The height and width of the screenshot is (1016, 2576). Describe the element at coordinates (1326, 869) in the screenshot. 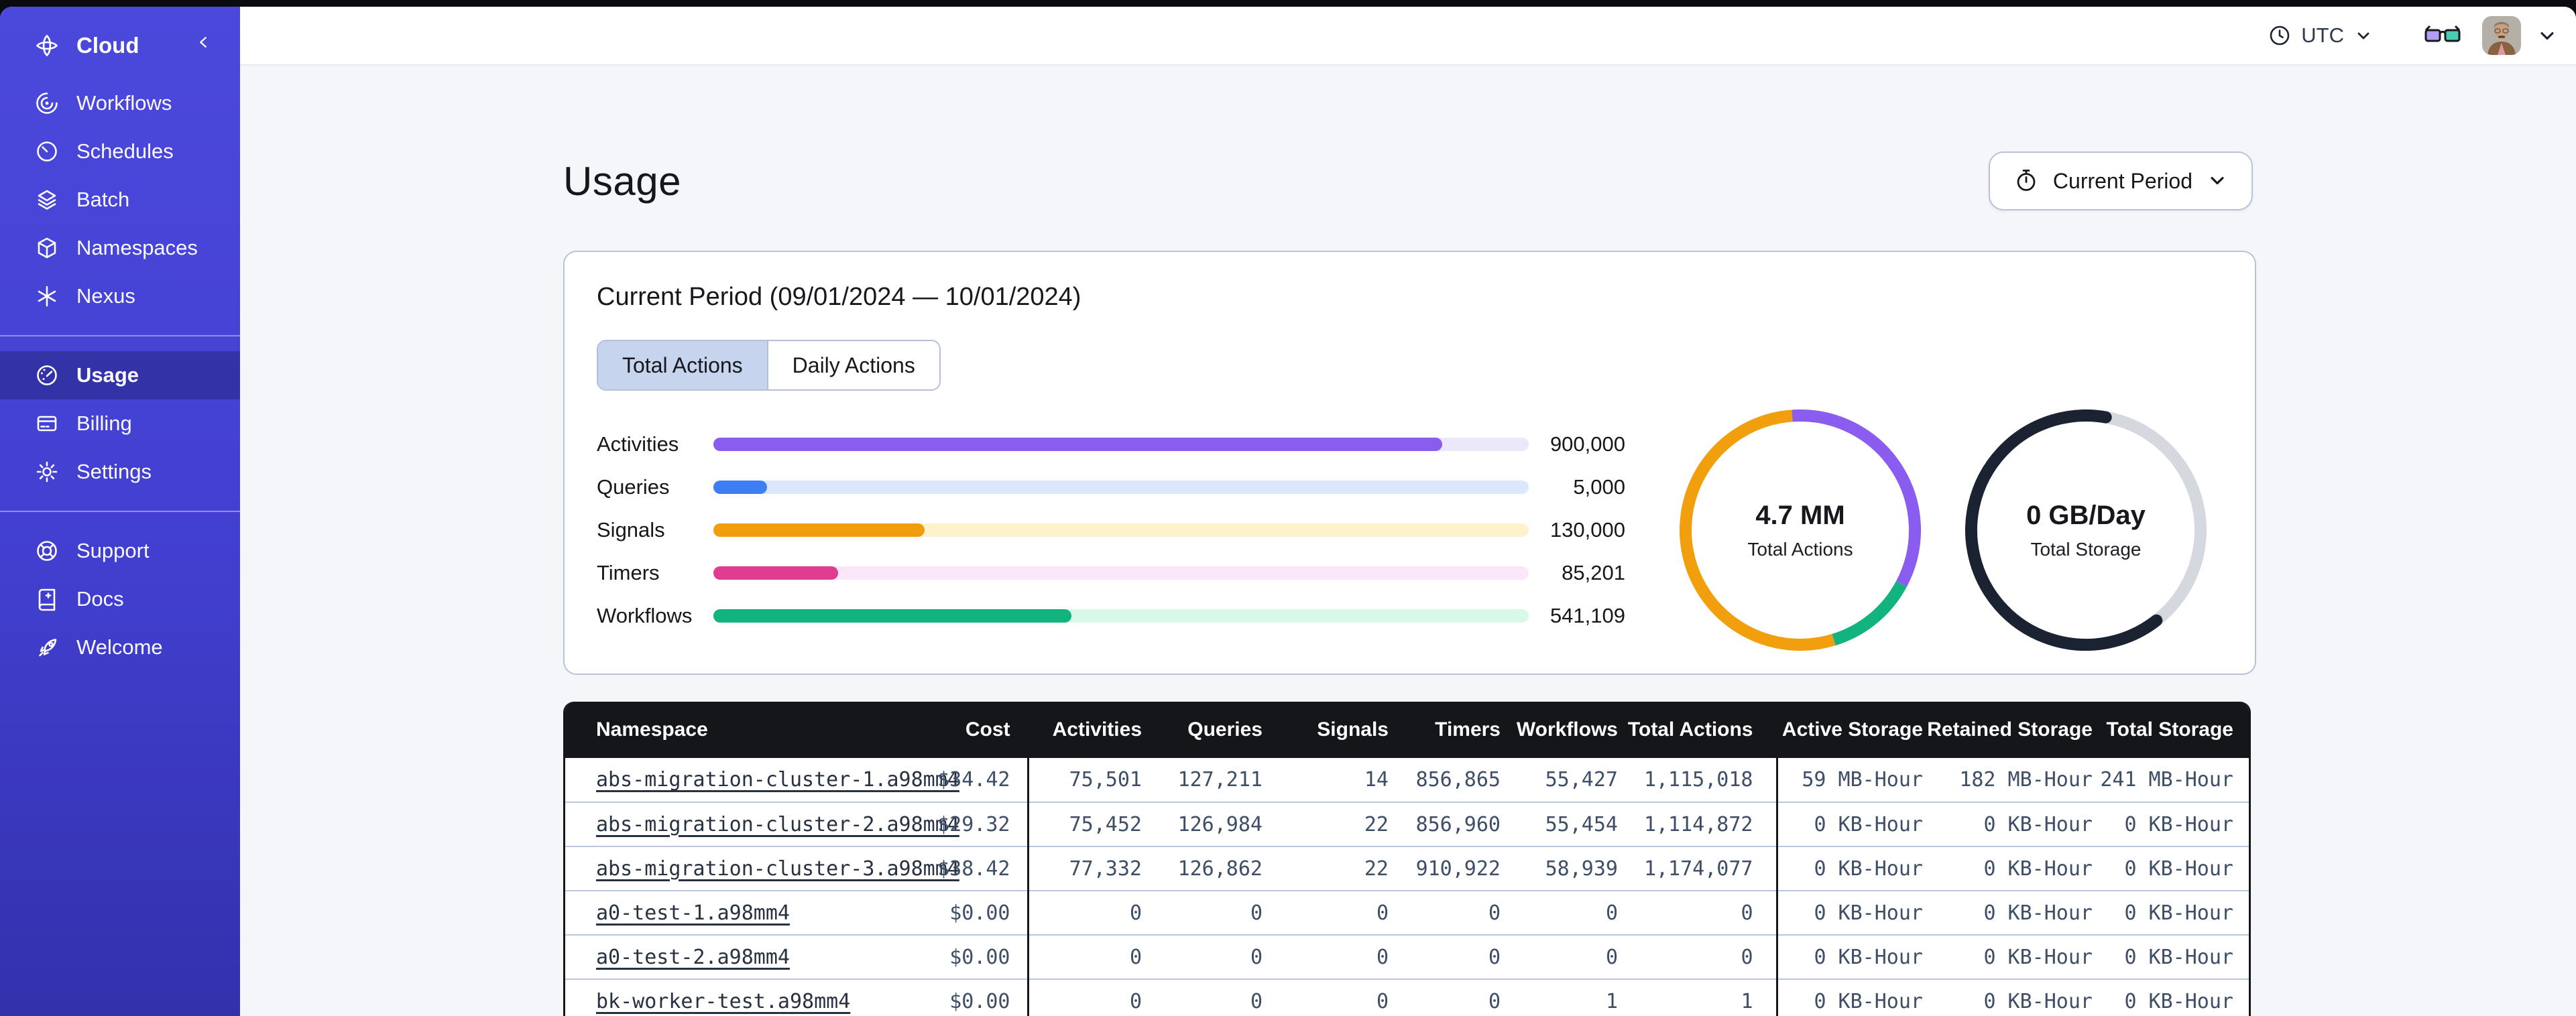

I see `table-cell: 22` at that location.